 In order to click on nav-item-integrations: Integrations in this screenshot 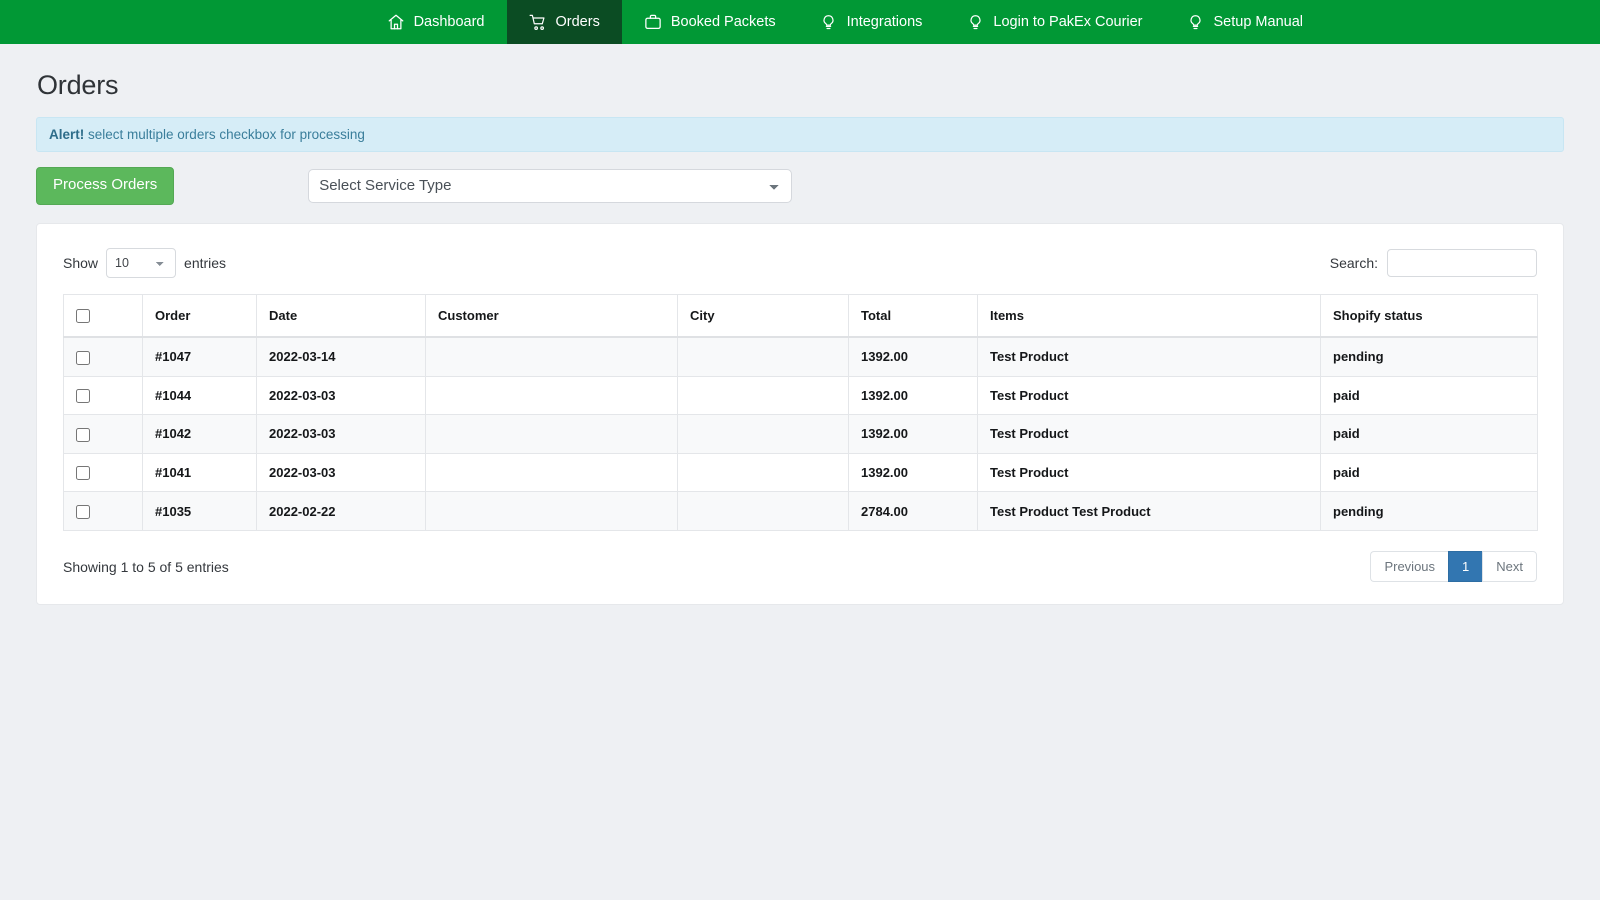, I will do `click(871, 22)`.